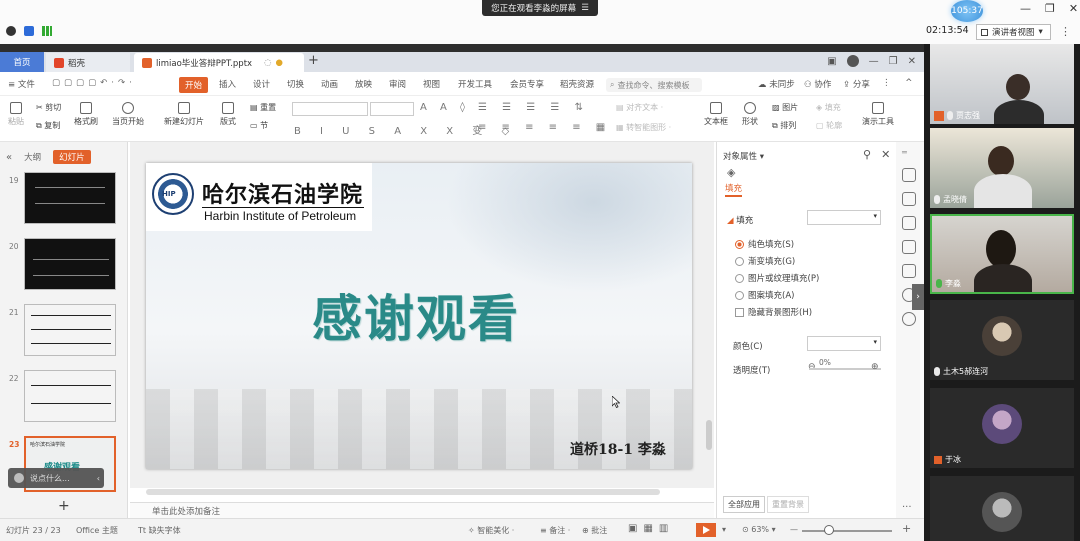  I want to click on menu-member: 会员专享, so click(527, 84).